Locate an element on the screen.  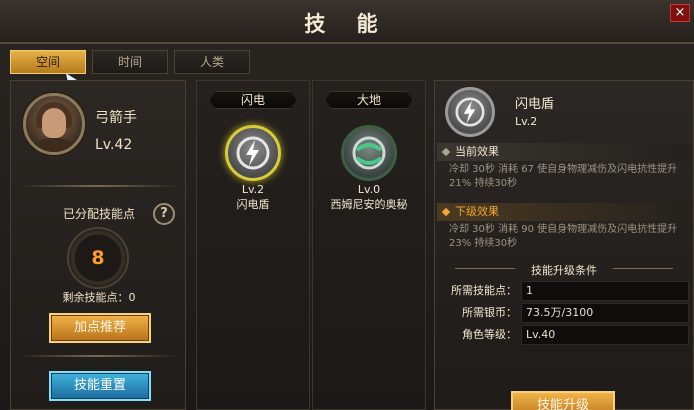
help-icon: ? is located at coordinates (164, 214).